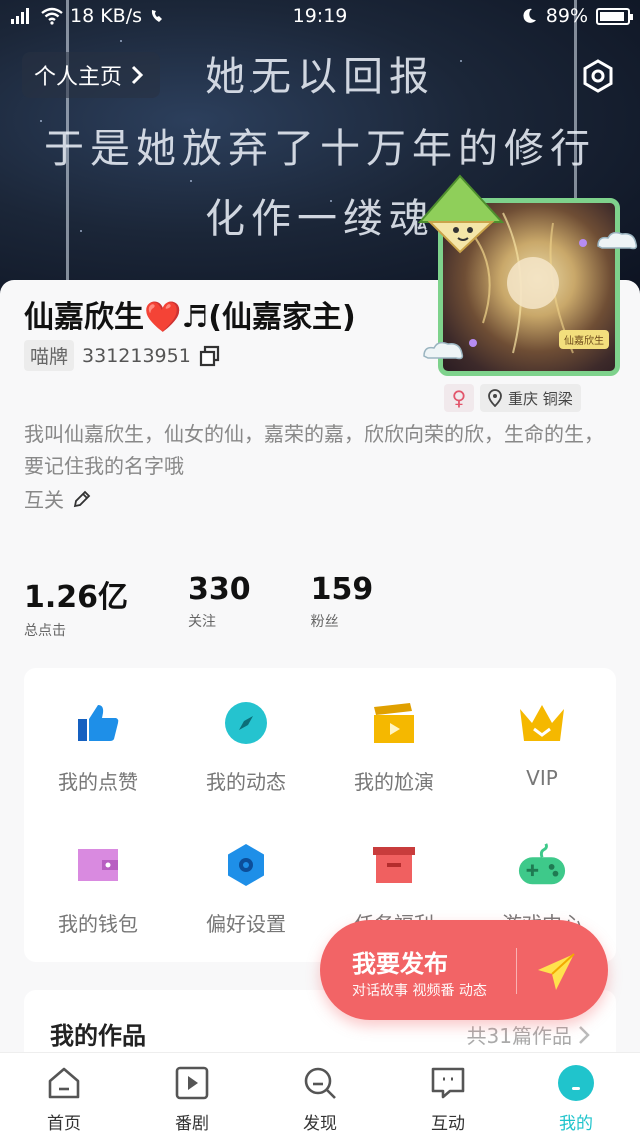  What do you see at coordinates (400, 964) in the screenshot?
I see `publish-title: 我要发布` at bounding box center [400, 964].